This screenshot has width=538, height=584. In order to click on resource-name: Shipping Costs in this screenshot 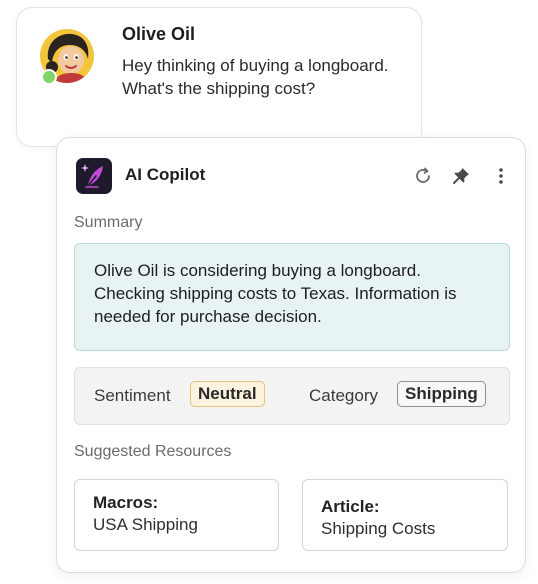, I will do `click(378, 528)`.